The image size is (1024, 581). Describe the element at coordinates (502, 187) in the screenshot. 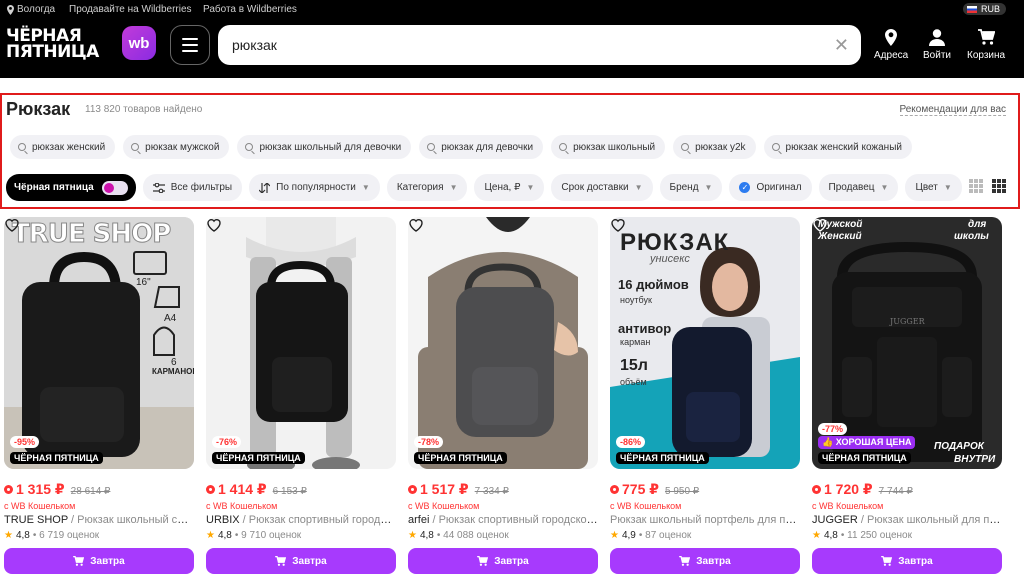

I see `price-filter-label: Цена, ₽` at that location.